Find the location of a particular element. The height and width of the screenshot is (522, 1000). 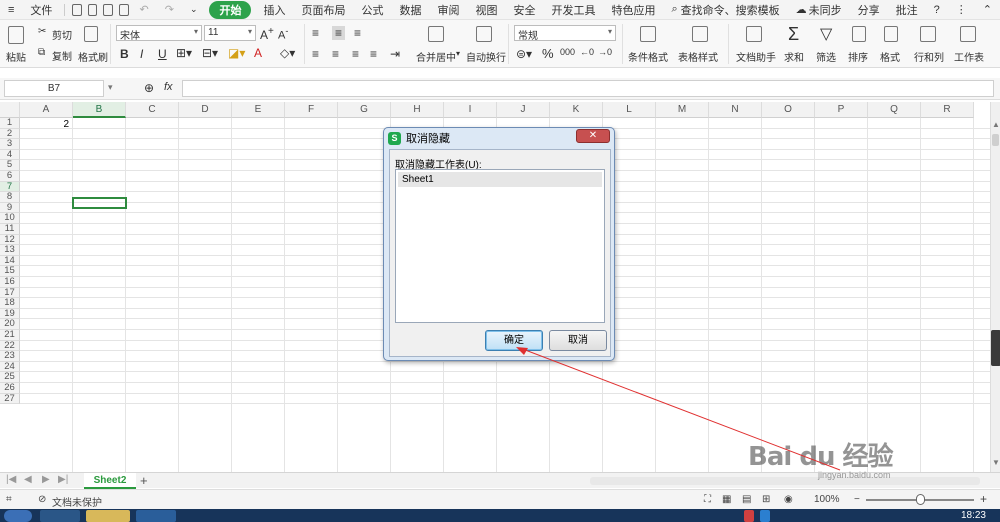

customize-chevron-icon: ⌄ is located at coordinates (194, 9).